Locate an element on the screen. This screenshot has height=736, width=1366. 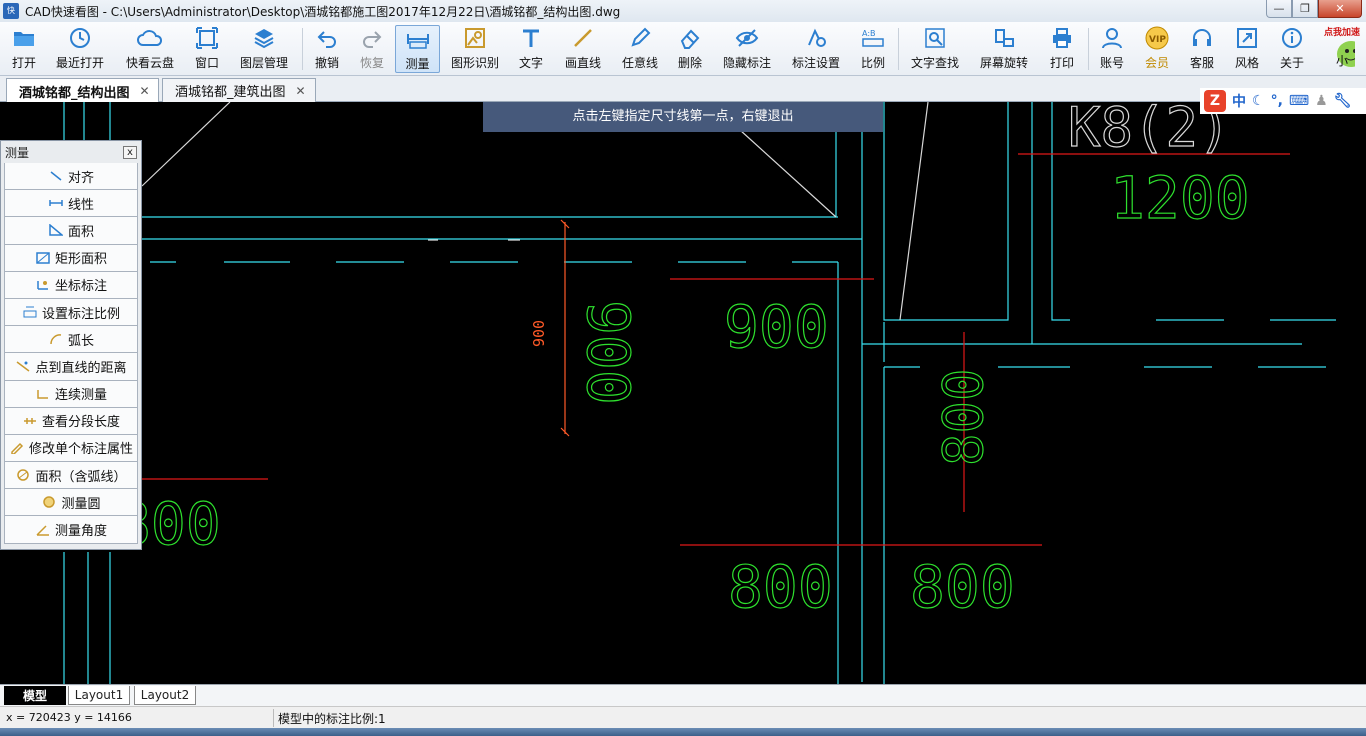
print-button: 打印 is located at coordinates (1062, 49).